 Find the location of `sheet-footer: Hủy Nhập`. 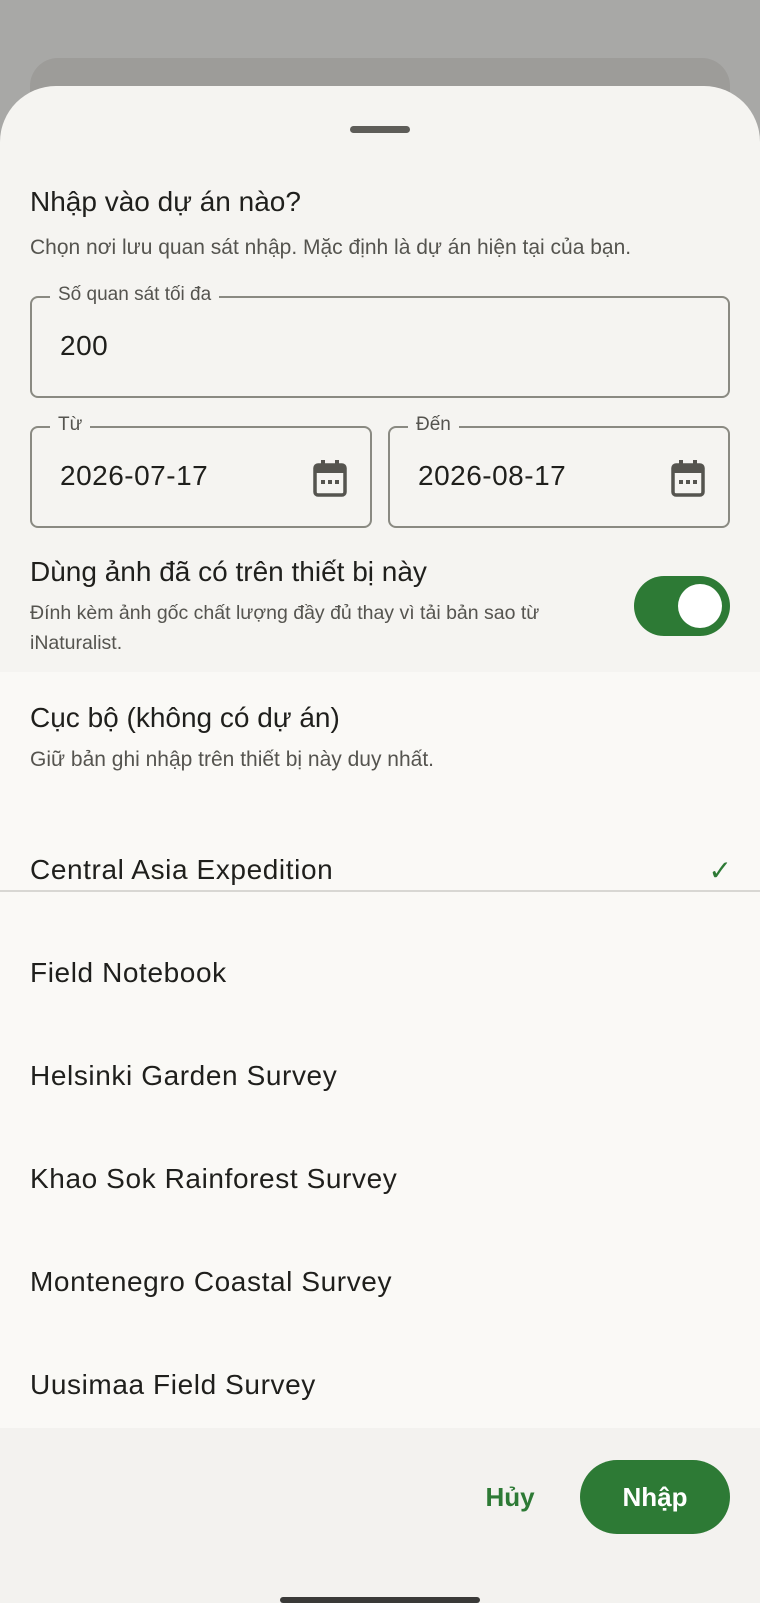

sheet-footer: Hủy Nhập is located at coordinates (380, 1515).